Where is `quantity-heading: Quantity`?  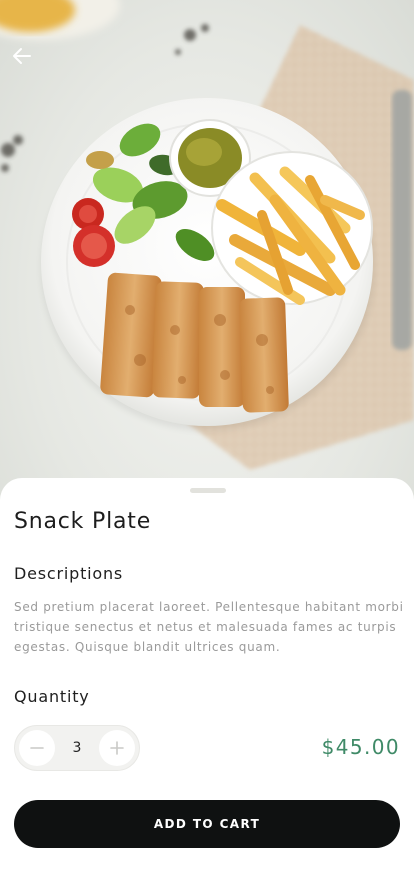 quantity-heading: Quantity is located at coordinates (52, 696).